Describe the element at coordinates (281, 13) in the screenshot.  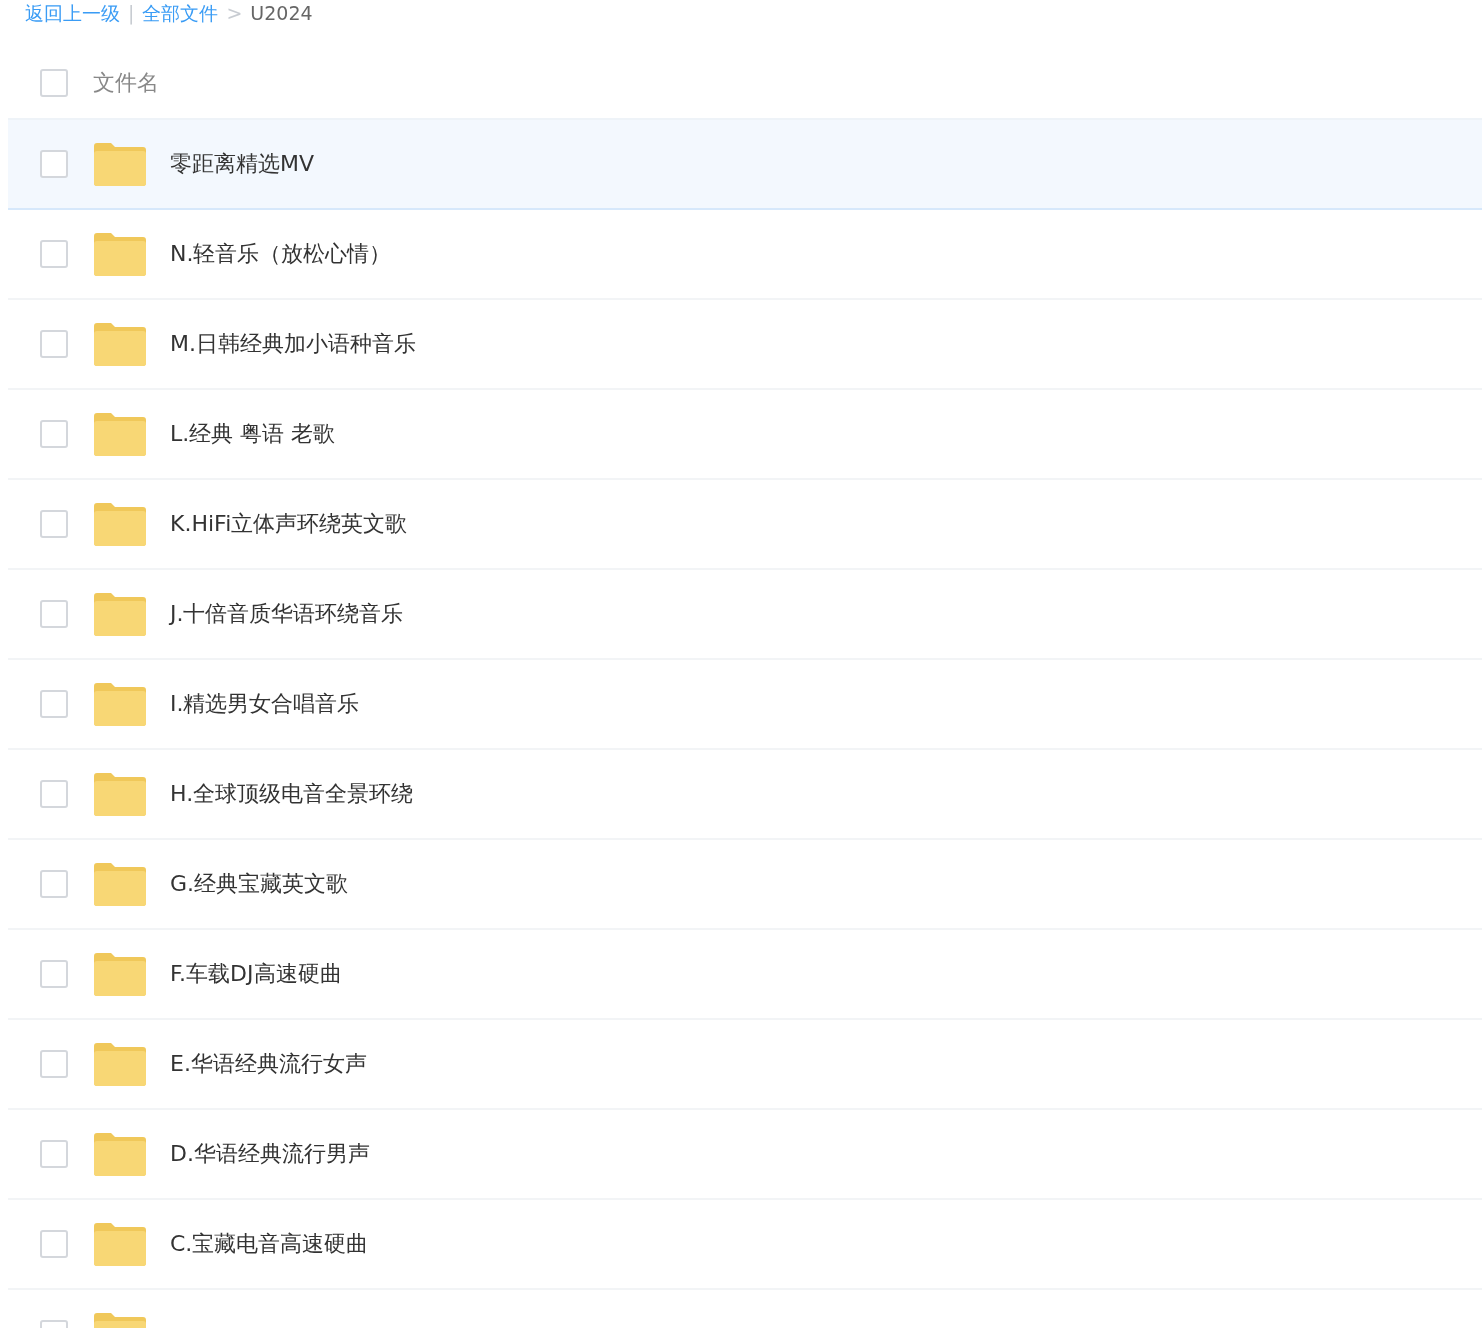
I see `breadcrumb-current: U2024` at that location.